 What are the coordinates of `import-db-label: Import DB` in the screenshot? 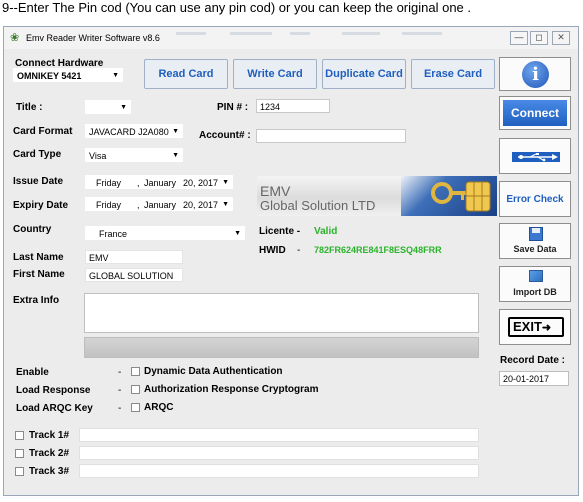 It's located at (535, 292).